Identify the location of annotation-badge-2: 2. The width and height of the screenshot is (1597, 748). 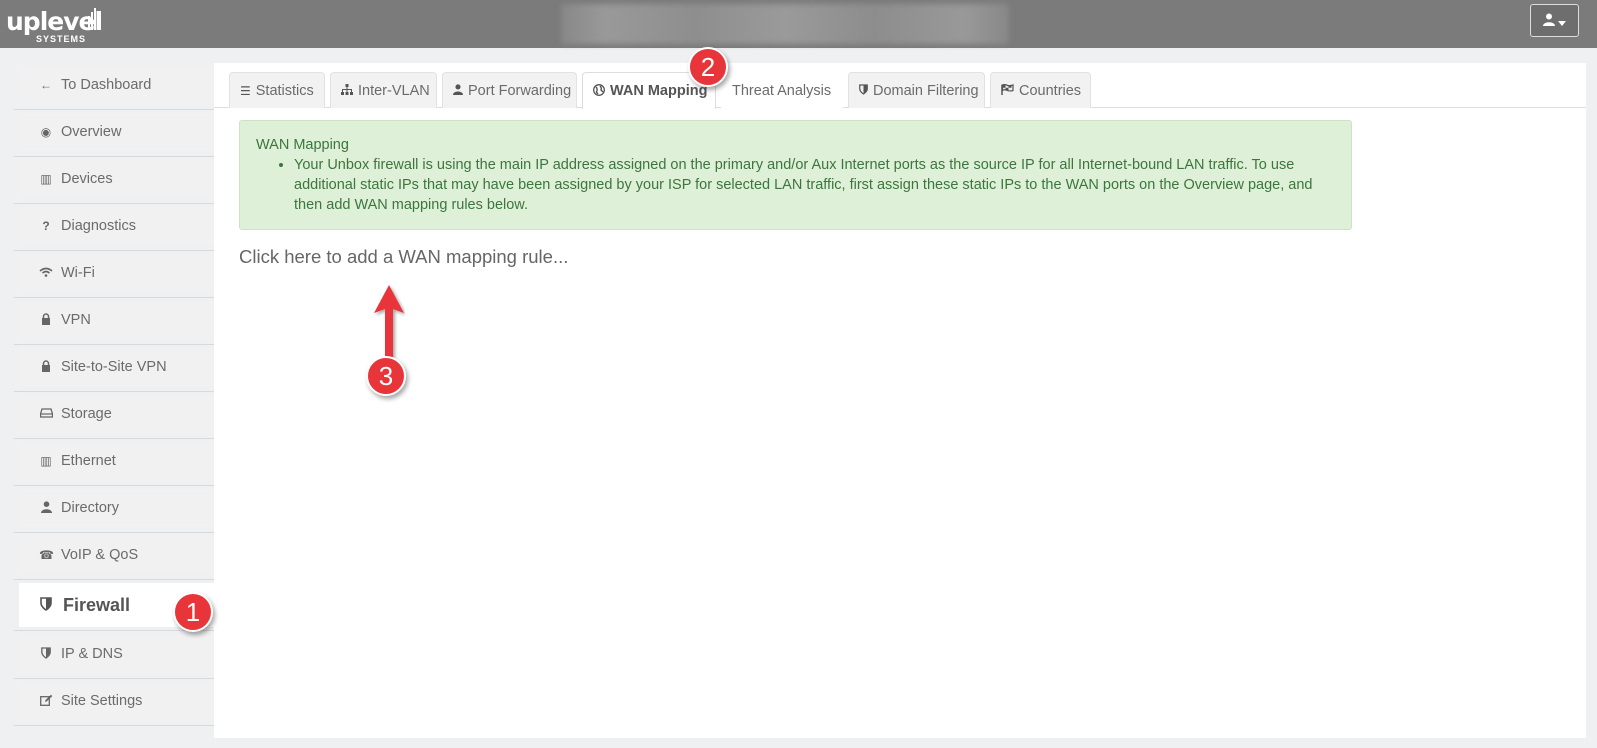
(708, 67).